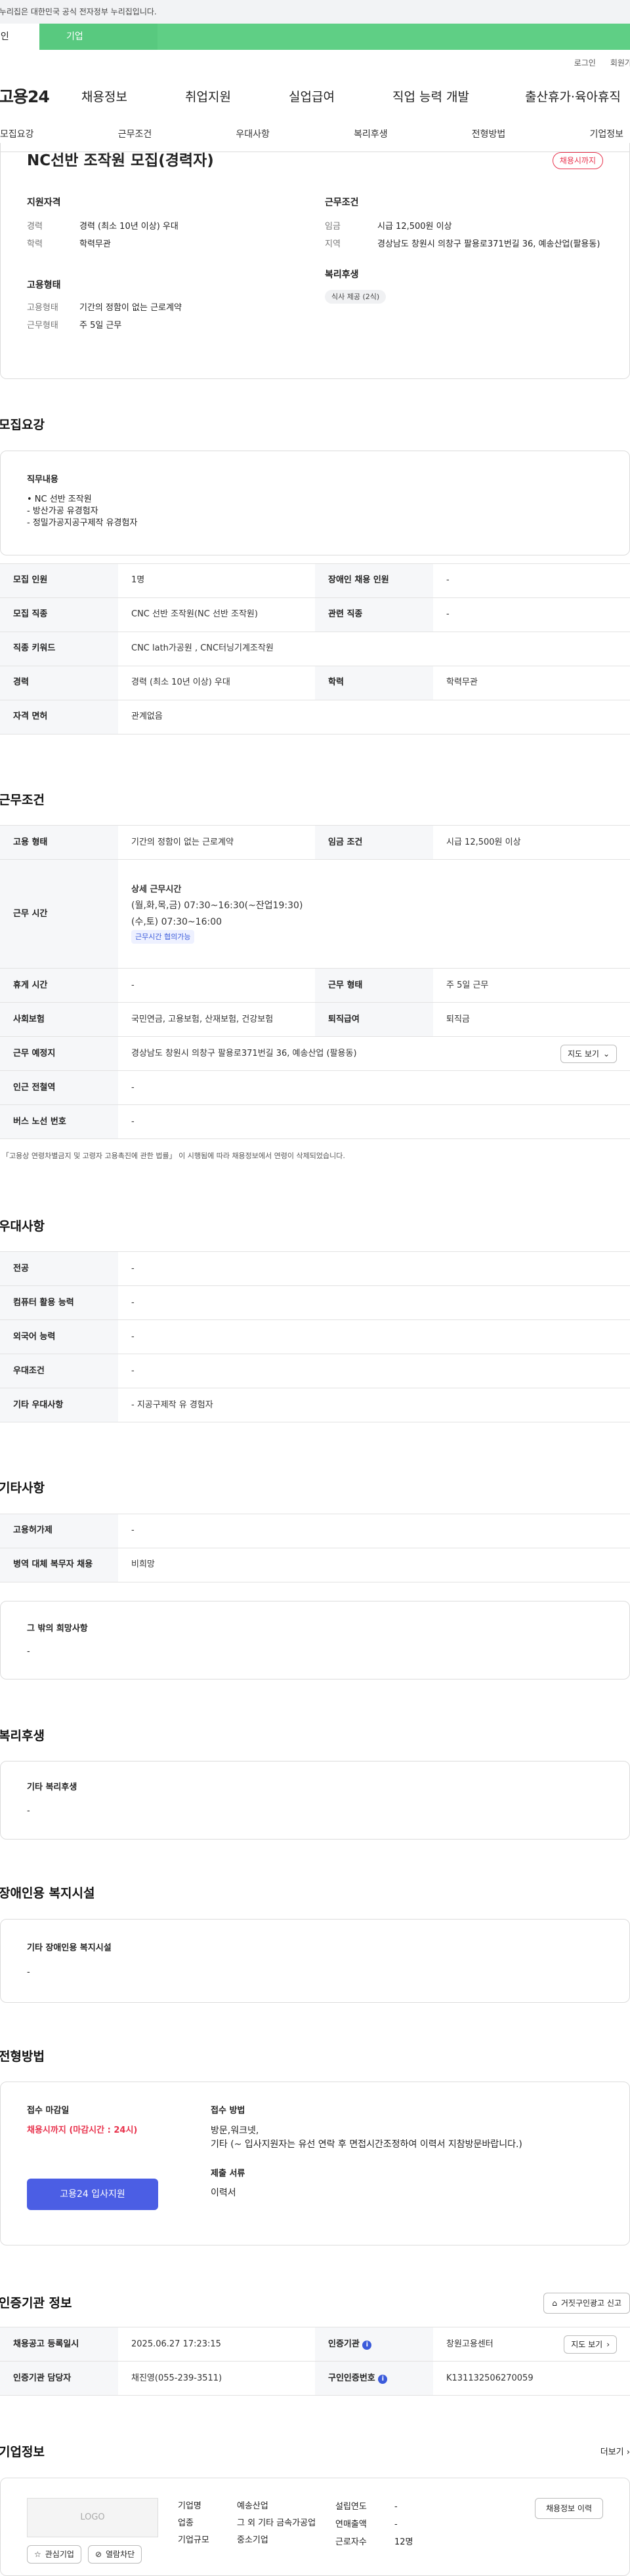  Describe the element at coordinates (35, 244) in the screenshot. I see `edu-label: 학력` at that location.